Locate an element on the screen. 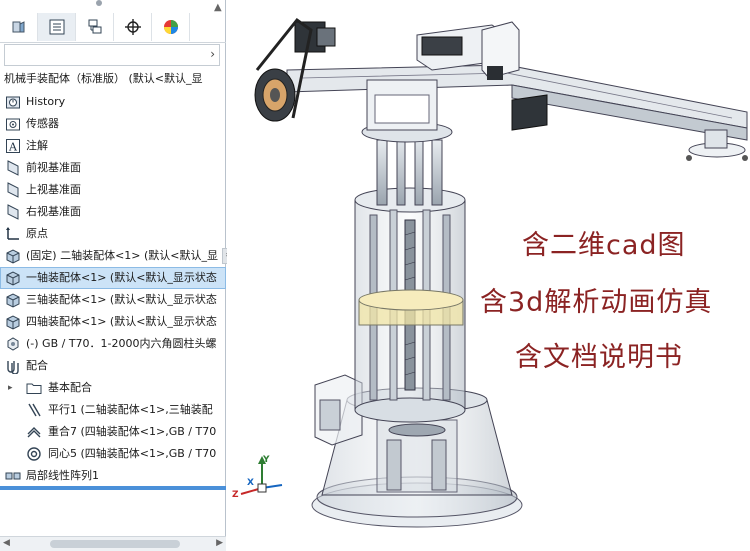 Image resolution: width=750 pixels, height=551 pixels. concentric-mate-icon is located at coordinates (34, 454).